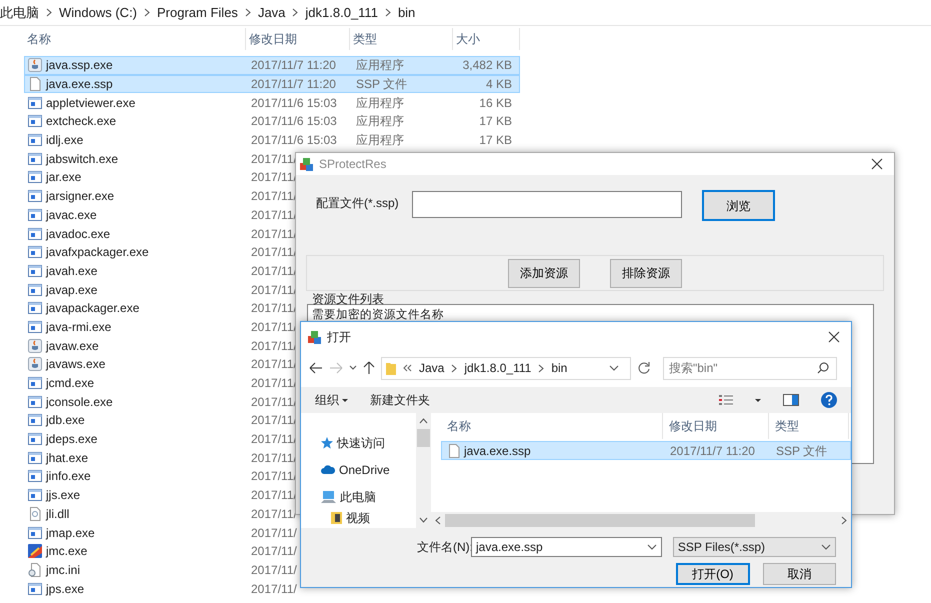  What do you see at coordinates (159, 196) in the screenshot?
I see `file-row: jarsigner.exe 2017/11/` at bounding box center [159, 196].